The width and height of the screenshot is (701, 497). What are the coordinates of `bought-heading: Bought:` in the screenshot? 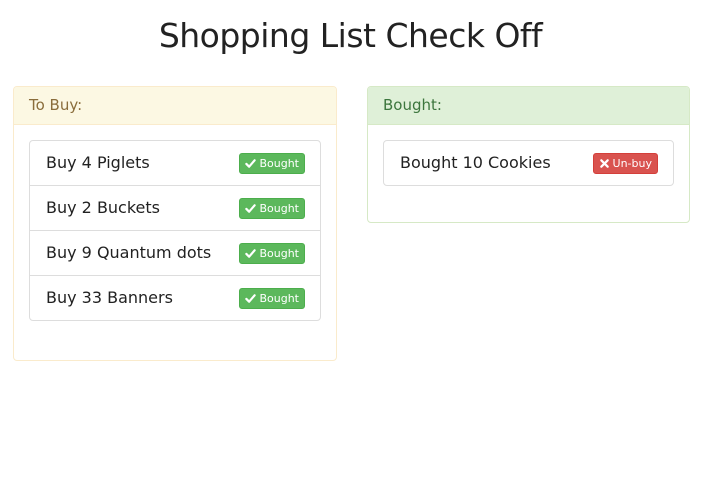 It's located at (528, 106).